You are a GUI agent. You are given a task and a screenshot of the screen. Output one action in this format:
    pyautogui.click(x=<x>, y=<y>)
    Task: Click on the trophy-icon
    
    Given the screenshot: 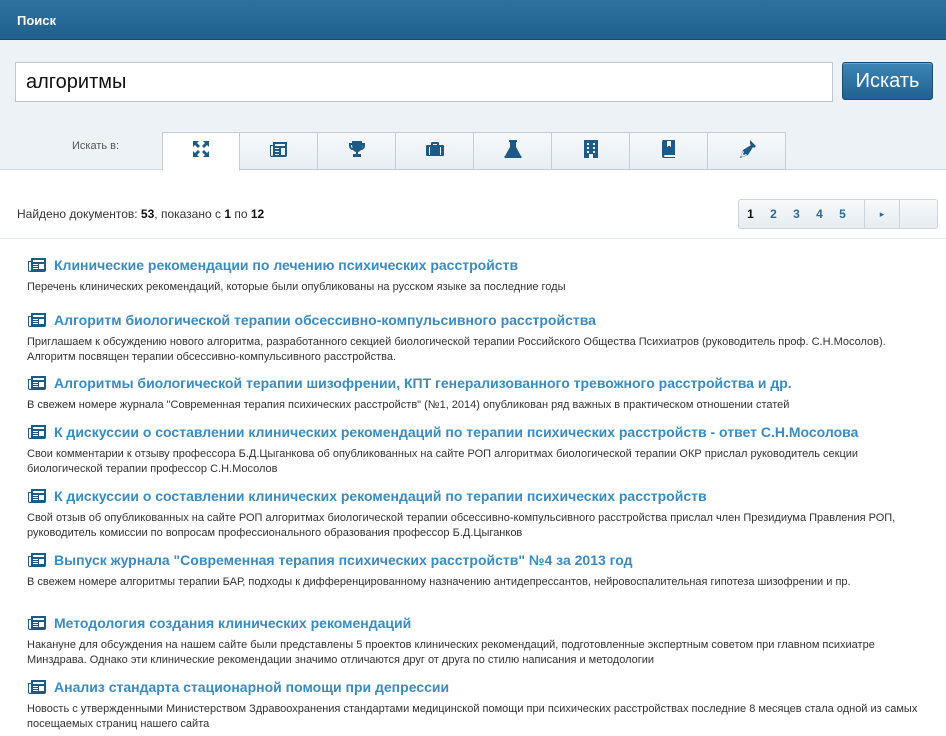 What is the action you would take?
    pyautogui.click(x=357, y=151)
    